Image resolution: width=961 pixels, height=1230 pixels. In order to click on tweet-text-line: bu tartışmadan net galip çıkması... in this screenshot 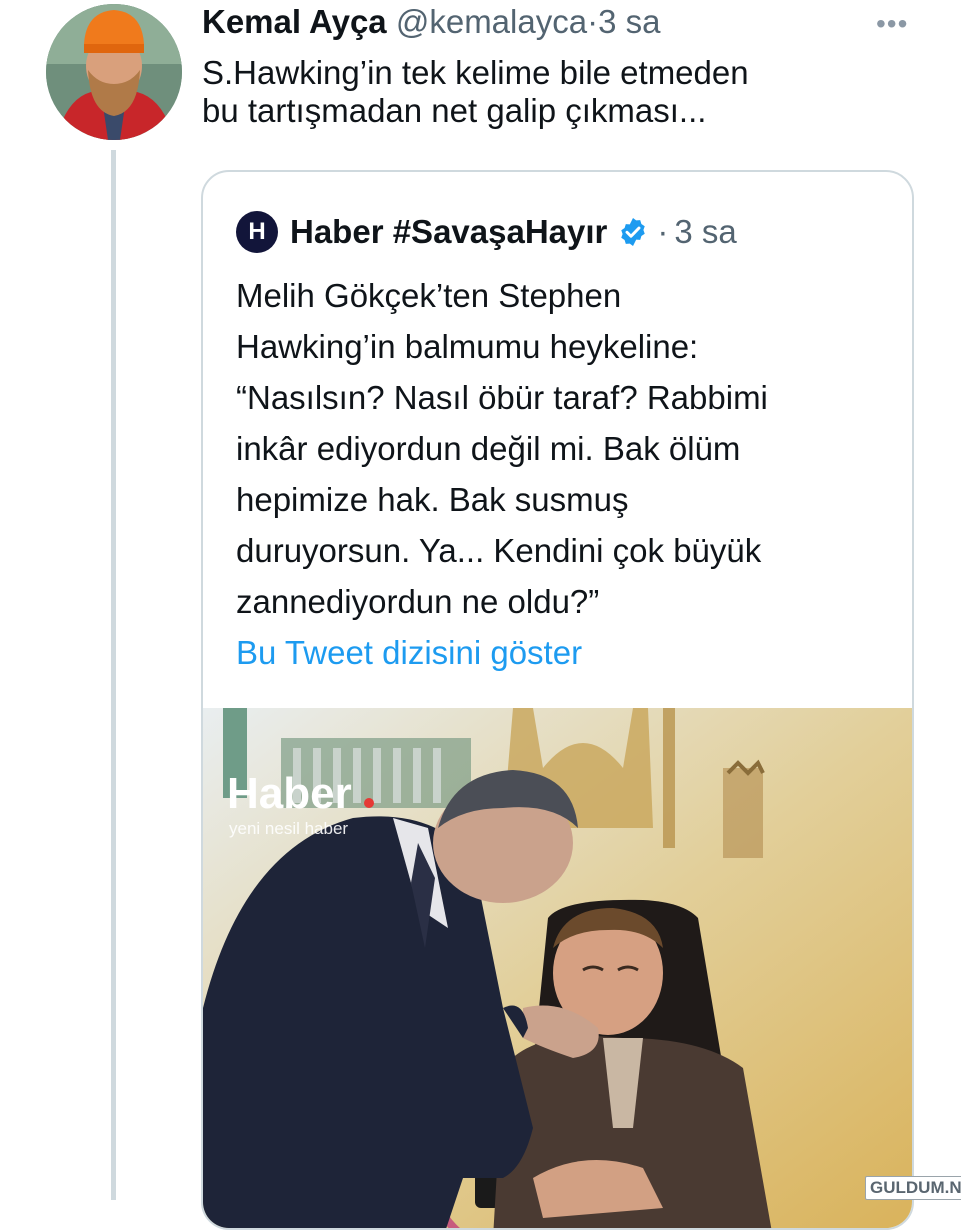, I will do `click(454, 110)`.